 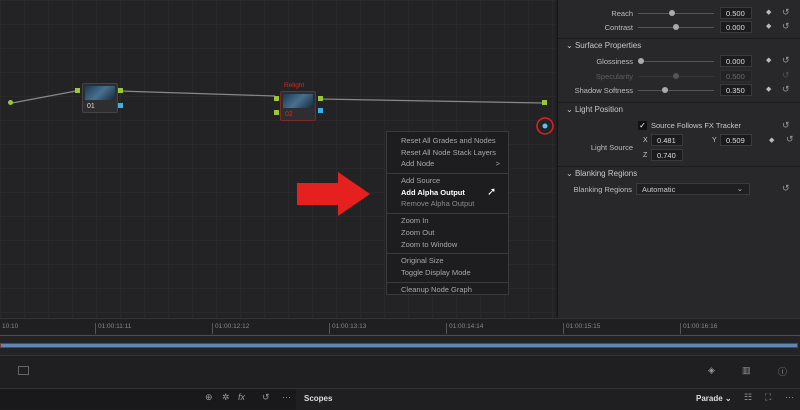 I want to click on menu-item-remove-alpha-output: Remove Alpha Output, so click(x=447, y=205).